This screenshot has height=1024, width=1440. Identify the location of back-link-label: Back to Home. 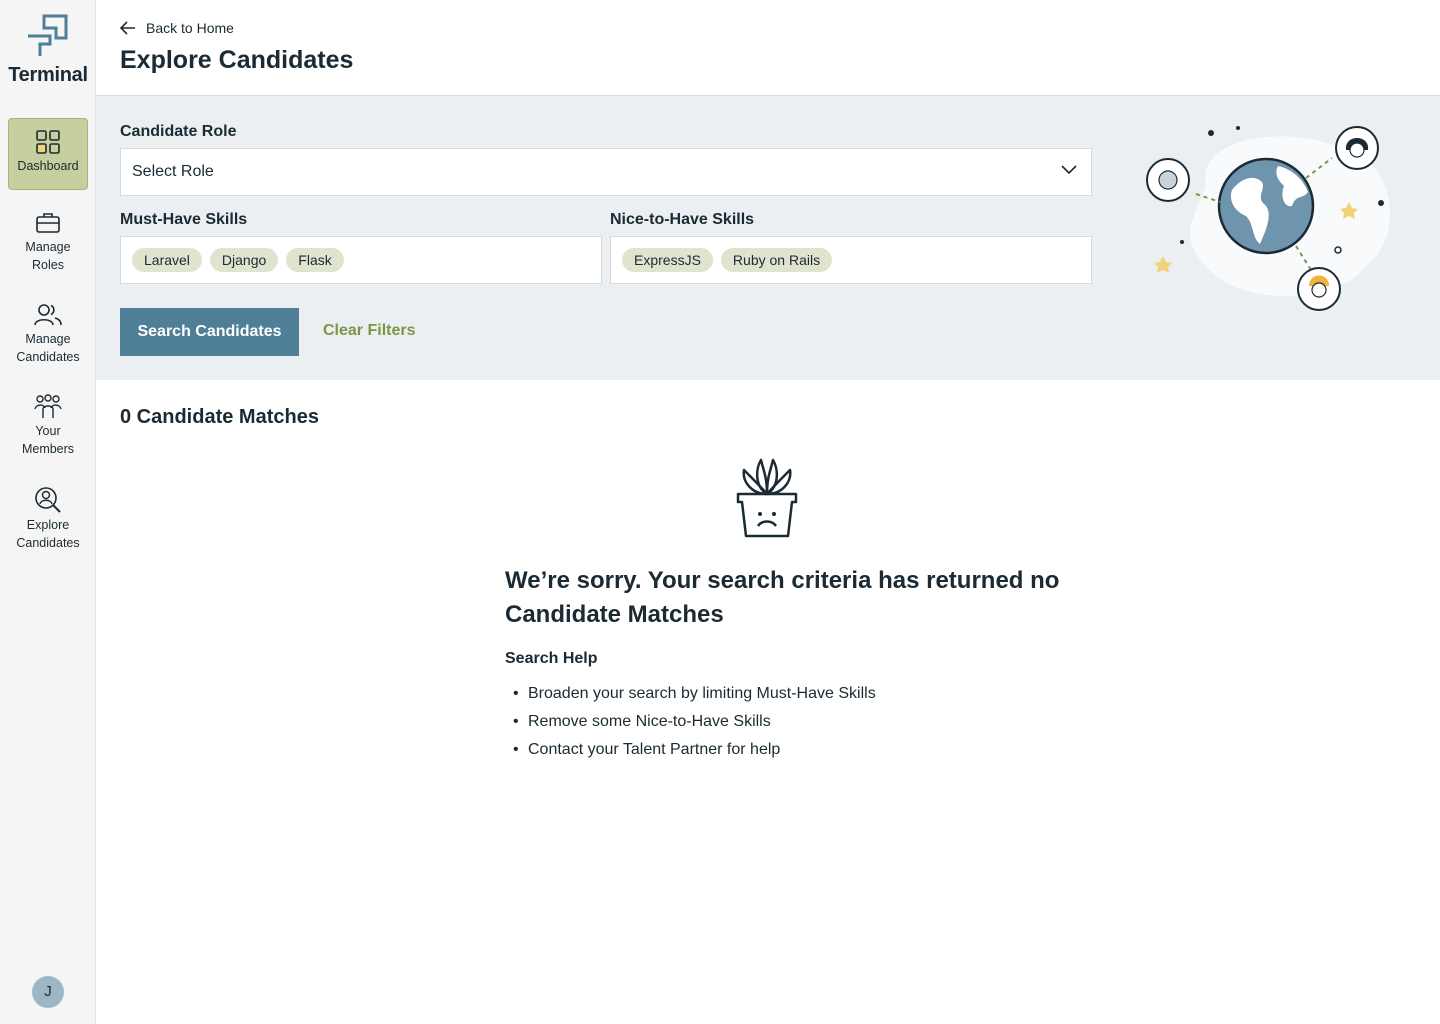
(190, 28).